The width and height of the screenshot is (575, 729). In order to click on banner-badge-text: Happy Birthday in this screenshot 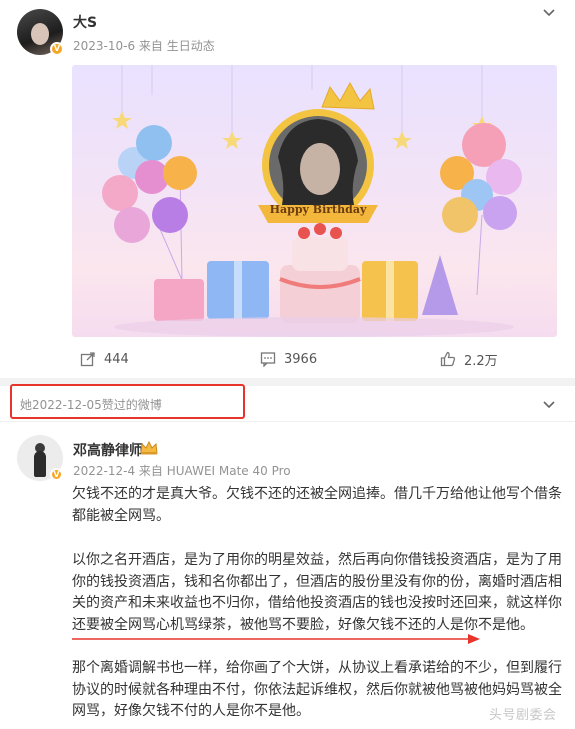, I will do `click(318, 209)`.